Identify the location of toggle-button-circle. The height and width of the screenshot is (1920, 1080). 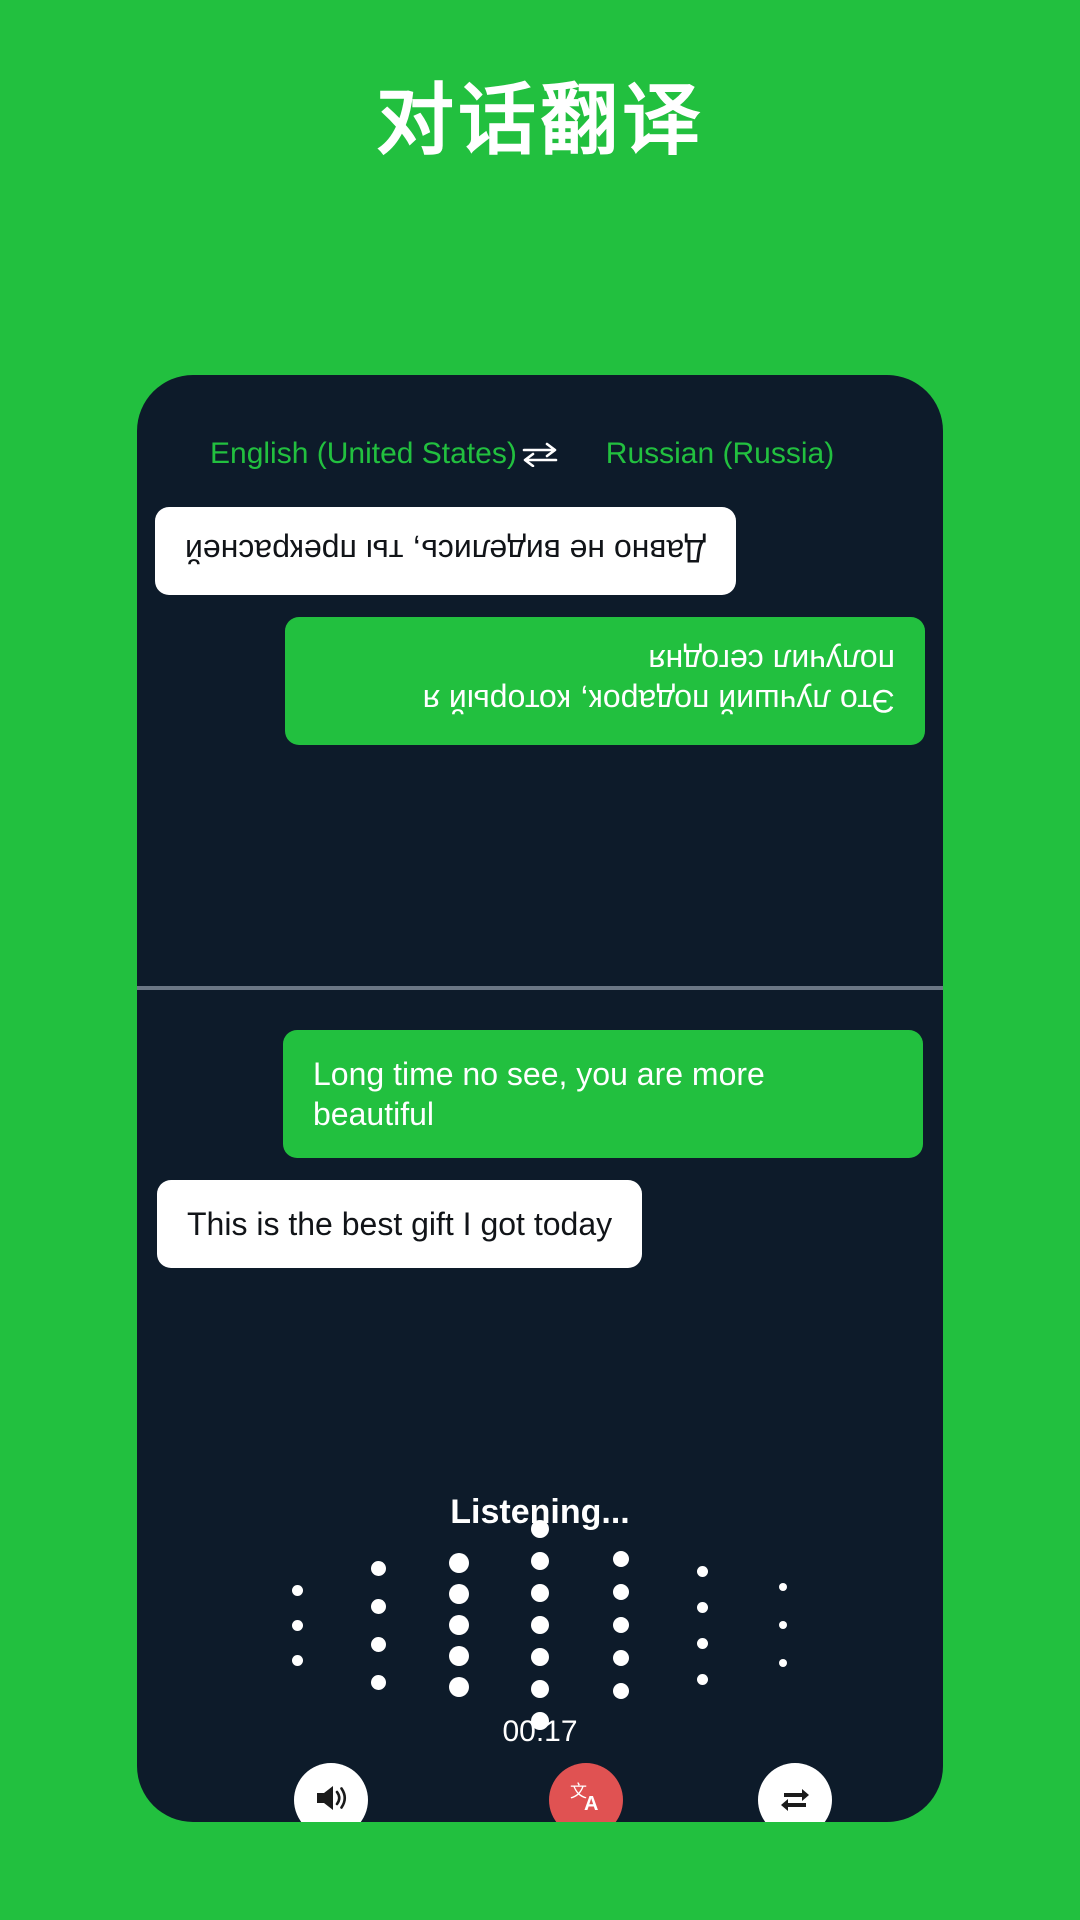
(795, 1793).